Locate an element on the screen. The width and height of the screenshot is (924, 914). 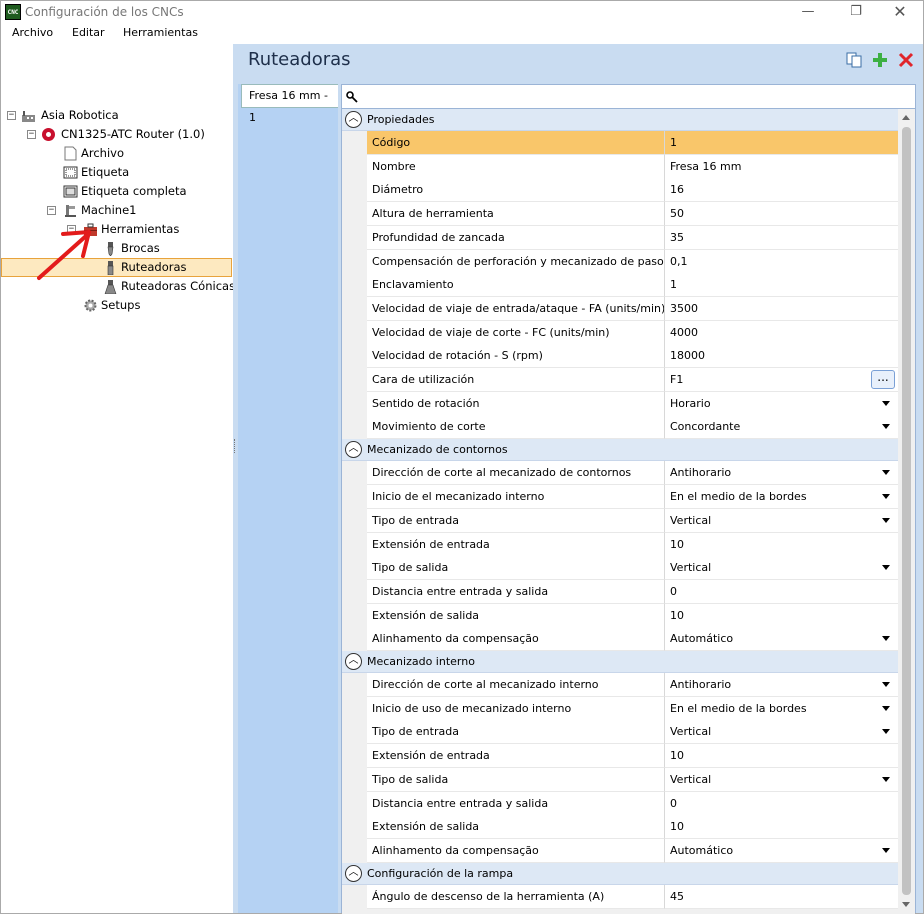
minimize-button: — is located at coordinates (808, 12).